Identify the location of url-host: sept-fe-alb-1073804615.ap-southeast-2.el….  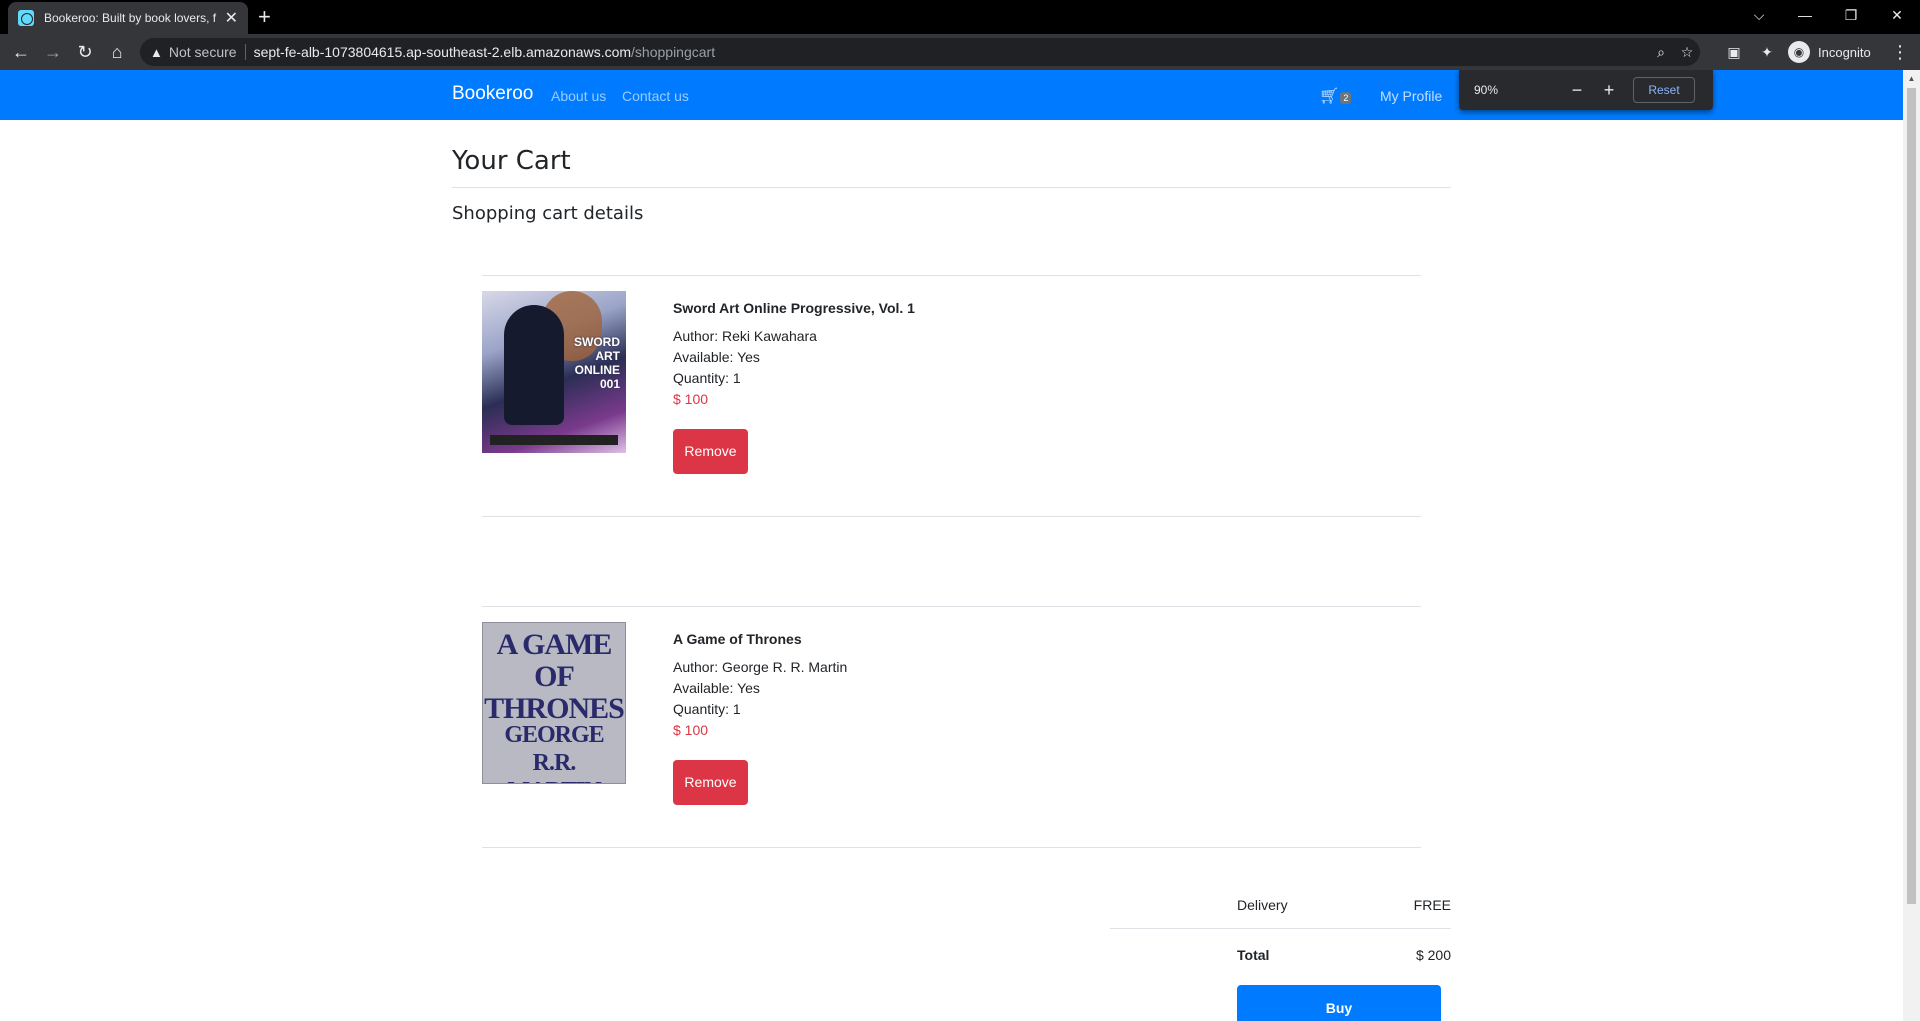
(442, 52).